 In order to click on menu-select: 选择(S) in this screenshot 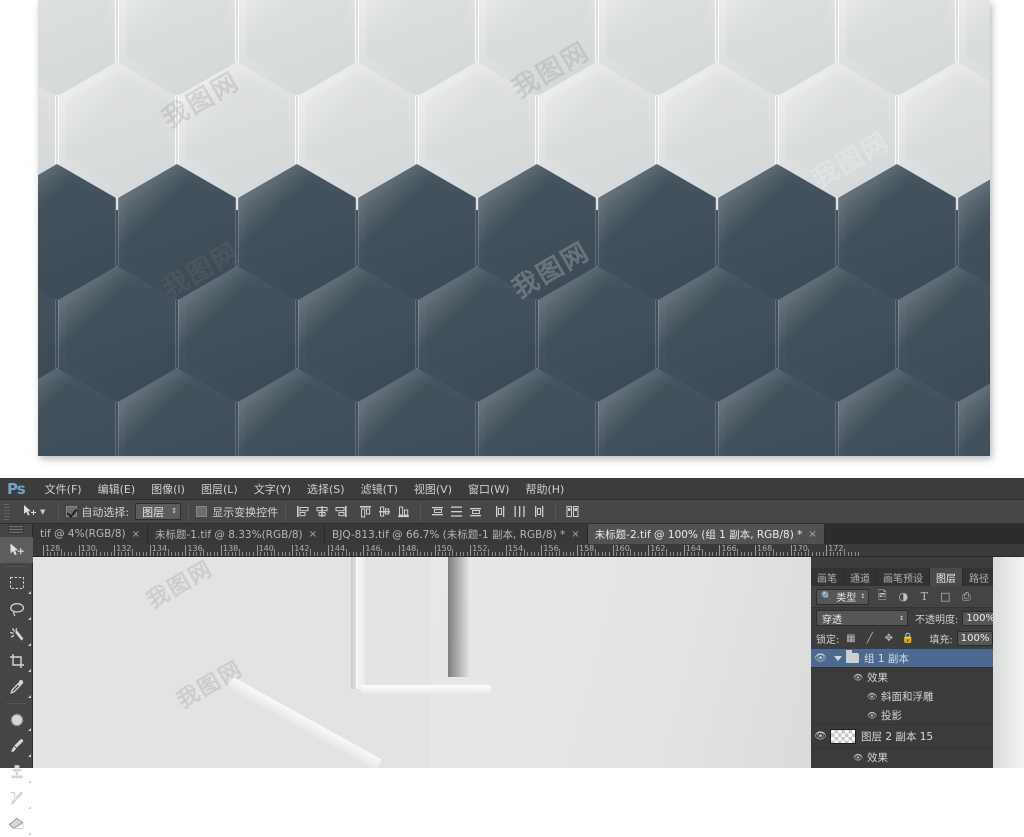, I will do `click(326, 489)`.